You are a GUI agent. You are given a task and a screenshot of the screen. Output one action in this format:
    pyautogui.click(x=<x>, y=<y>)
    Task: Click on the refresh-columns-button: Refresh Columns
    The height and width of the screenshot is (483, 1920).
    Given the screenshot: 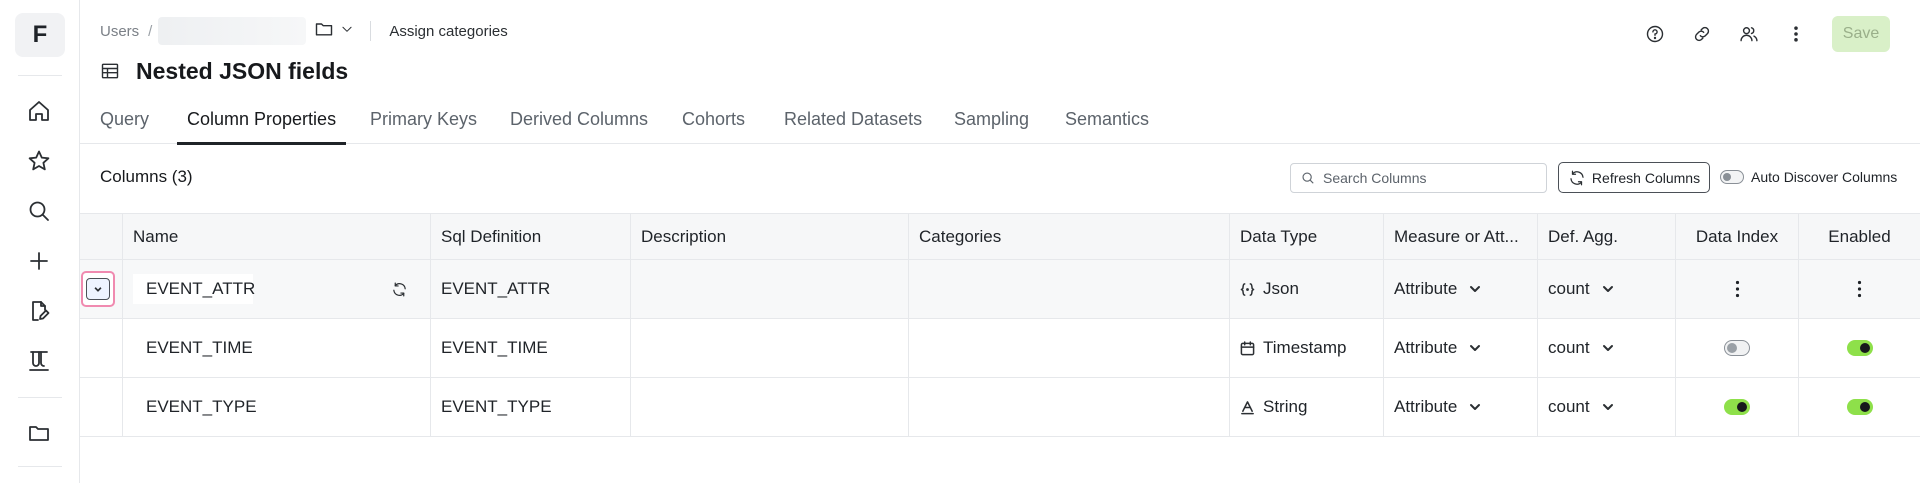 What is the action you would take?
    pyautogui.click(x=1634, y=177)
    